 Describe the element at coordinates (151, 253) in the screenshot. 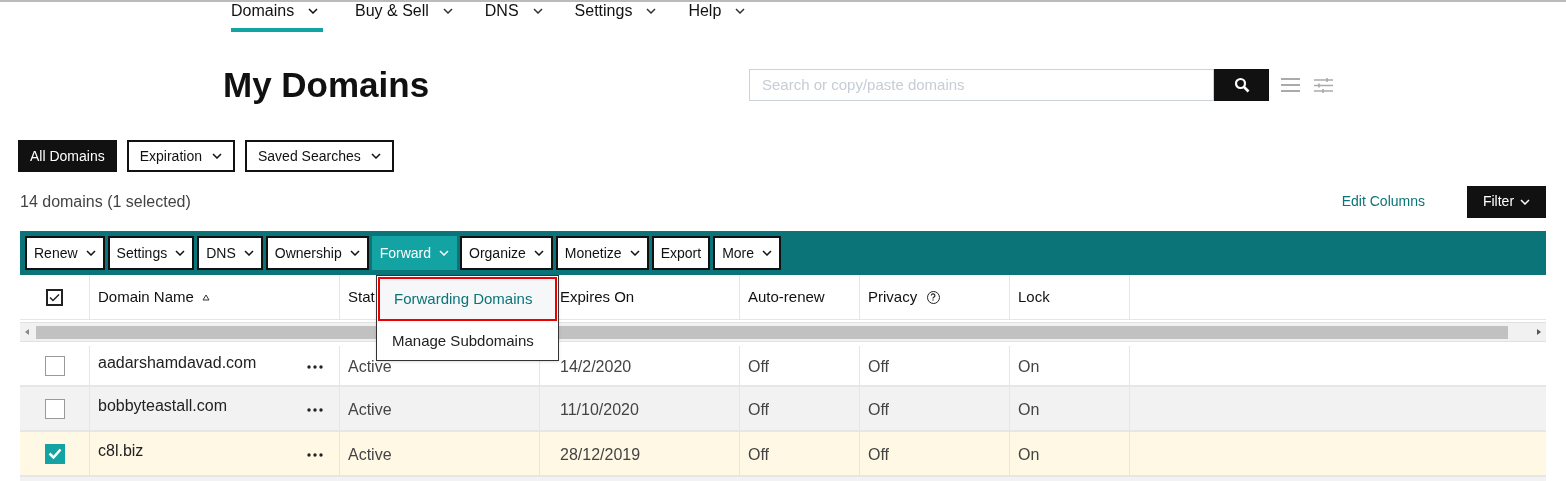

I see `toolbar-button: Settings` at that location.